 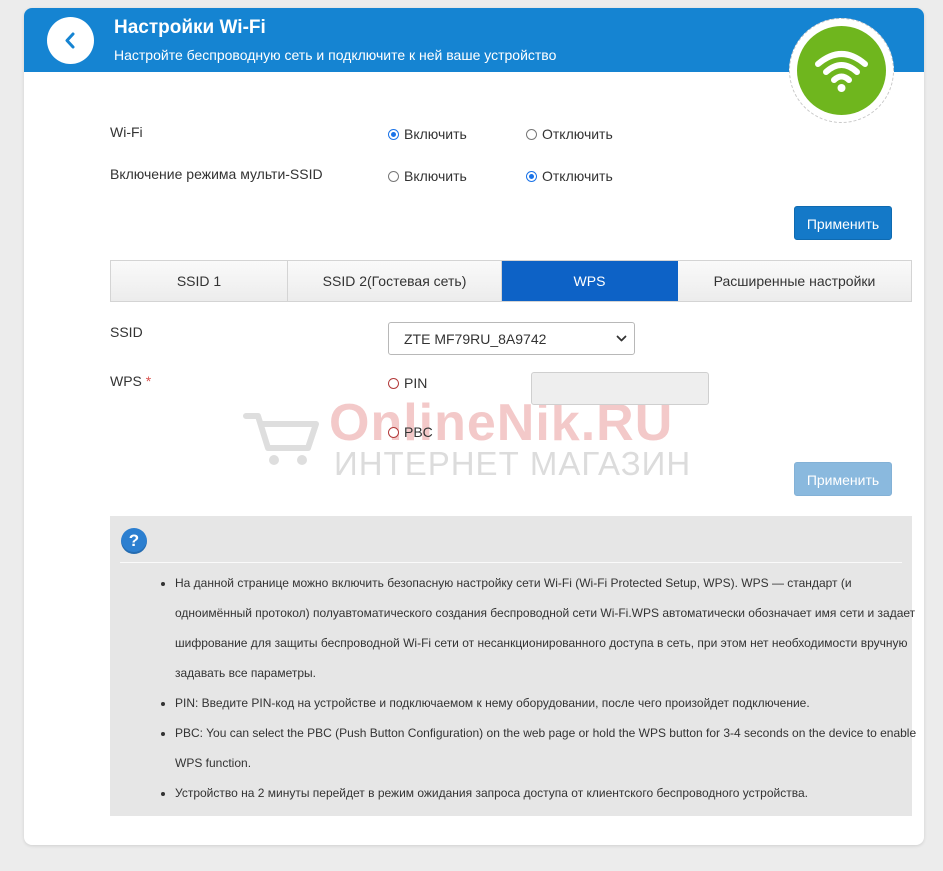 I want to click on tab-advanced: Расширенные настройки, so click(x=794, y=281).